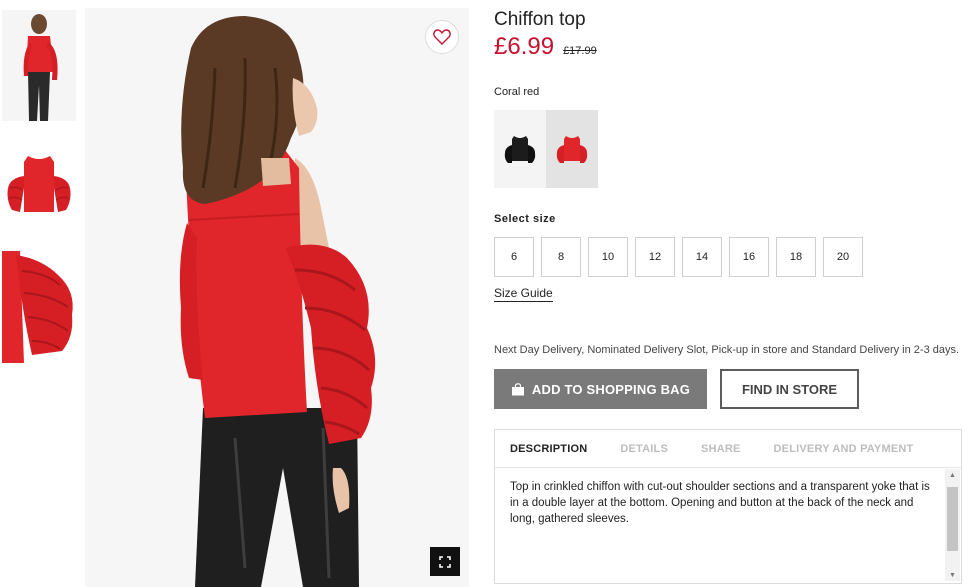 This screenshot has height=587, width=971. What do you see at coordinates (517, 388) in the screenshot?
I see `shopping-bag-icon` at bounding box center [517, 388].